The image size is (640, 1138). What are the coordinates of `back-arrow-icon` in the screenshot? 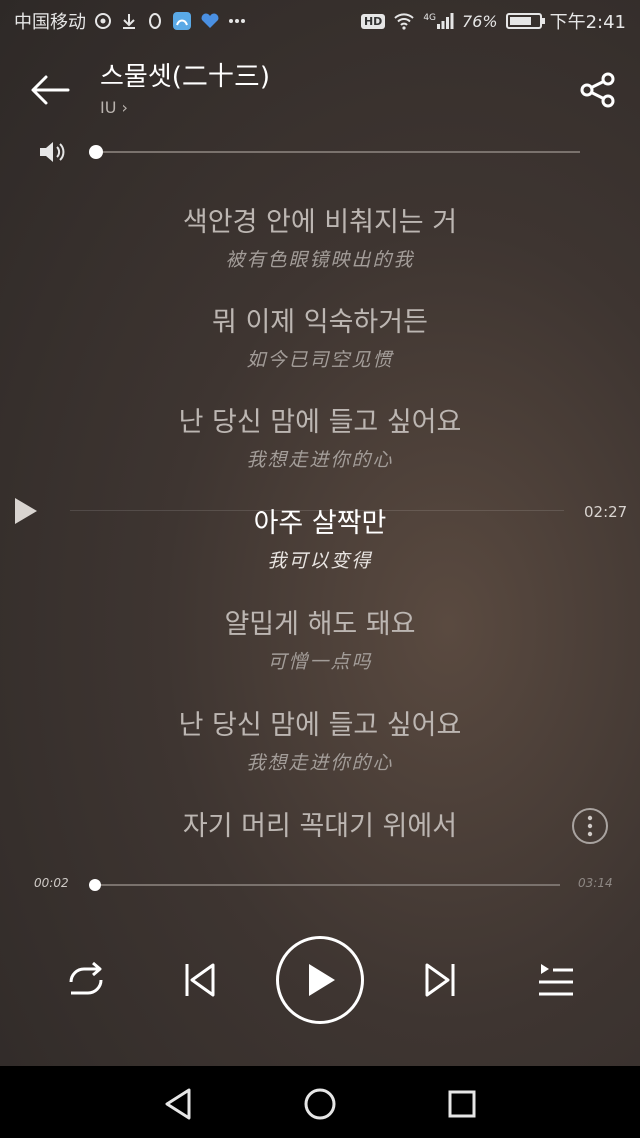 It's located at (50, 90).